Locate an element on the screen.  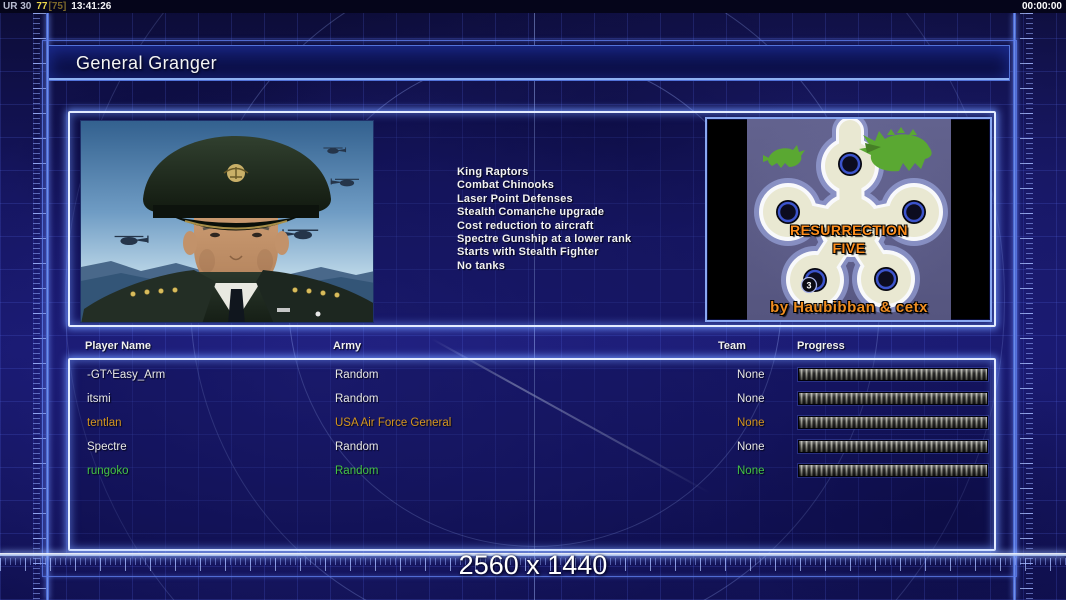
map-title: FIVE is located at coordinates (849, 248).